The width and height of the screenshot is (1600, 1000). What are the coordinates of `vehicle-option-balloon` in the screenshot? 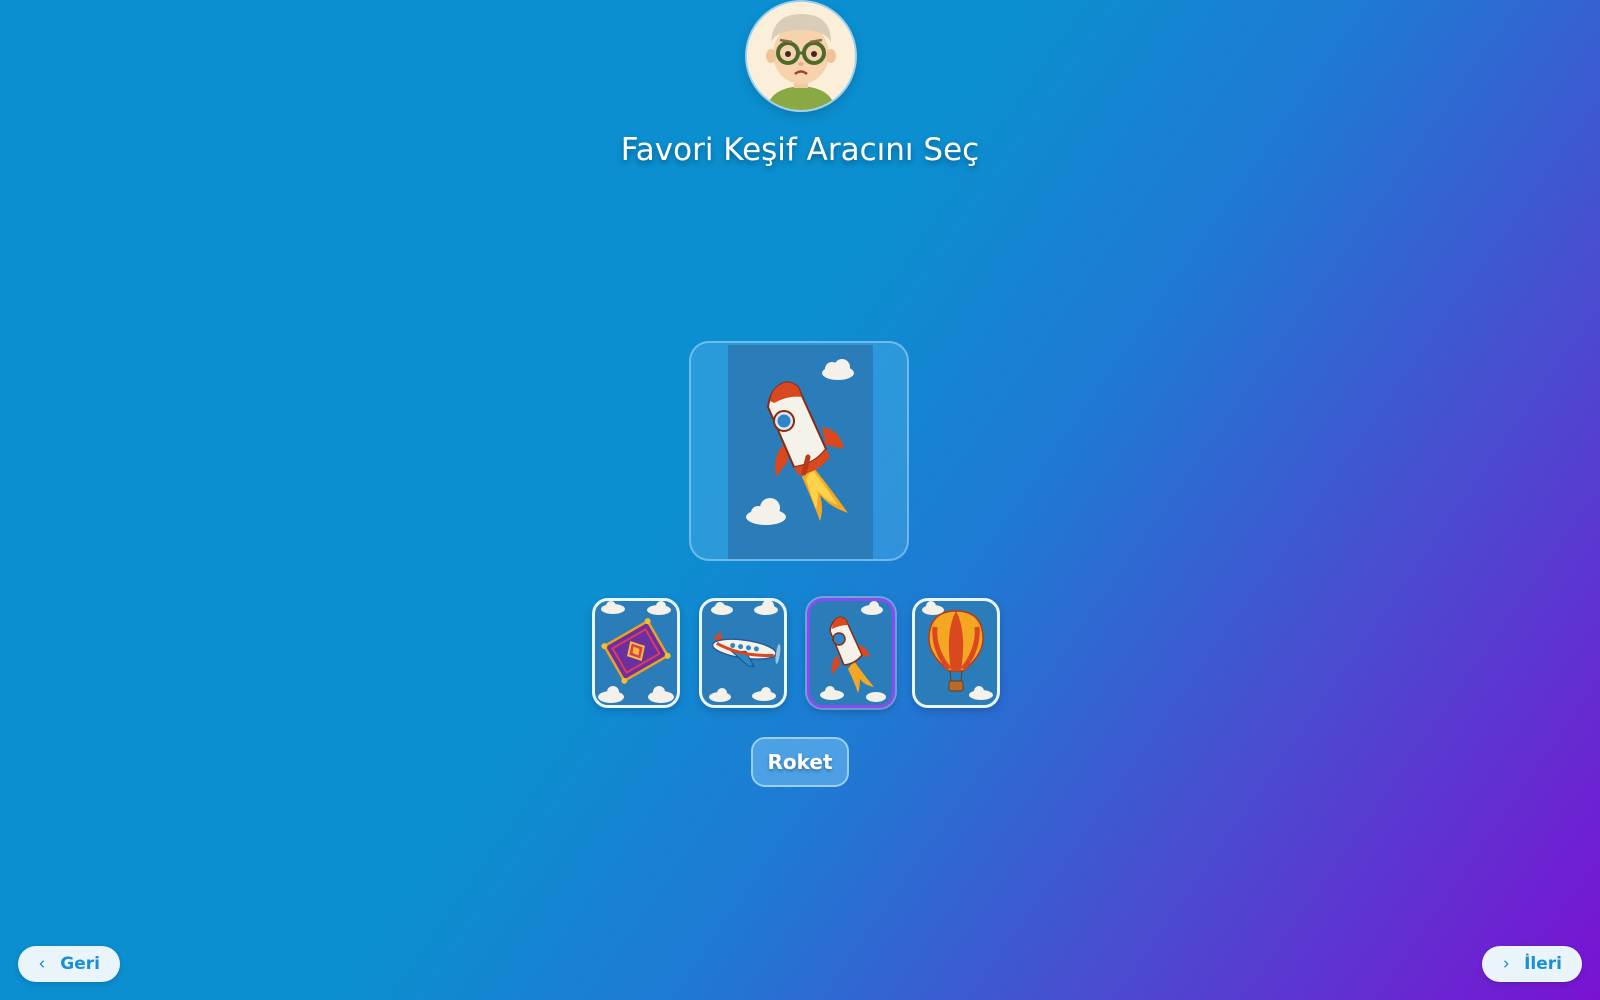 It's located at (956, 653).